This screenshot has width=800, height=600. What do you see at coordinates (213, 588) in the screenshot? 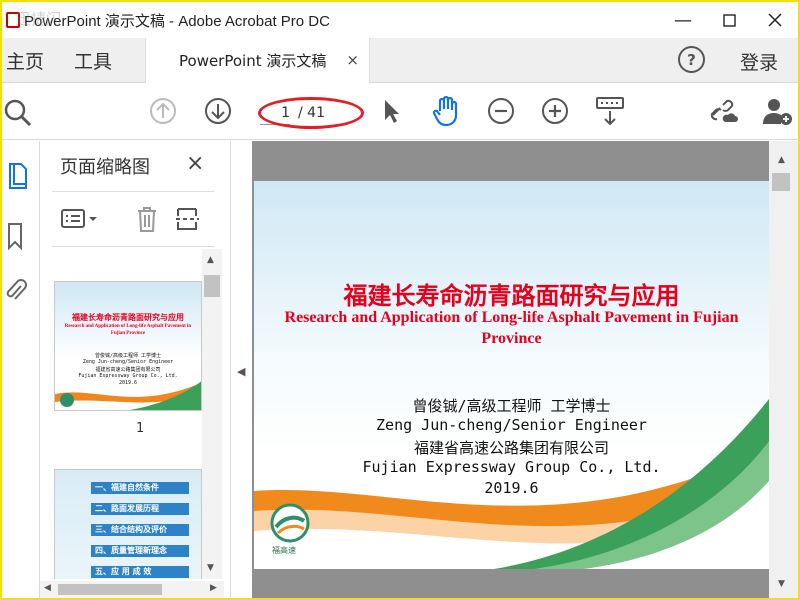
I see `scroll-right-icon: ▶` at bounding box center [213, 588].